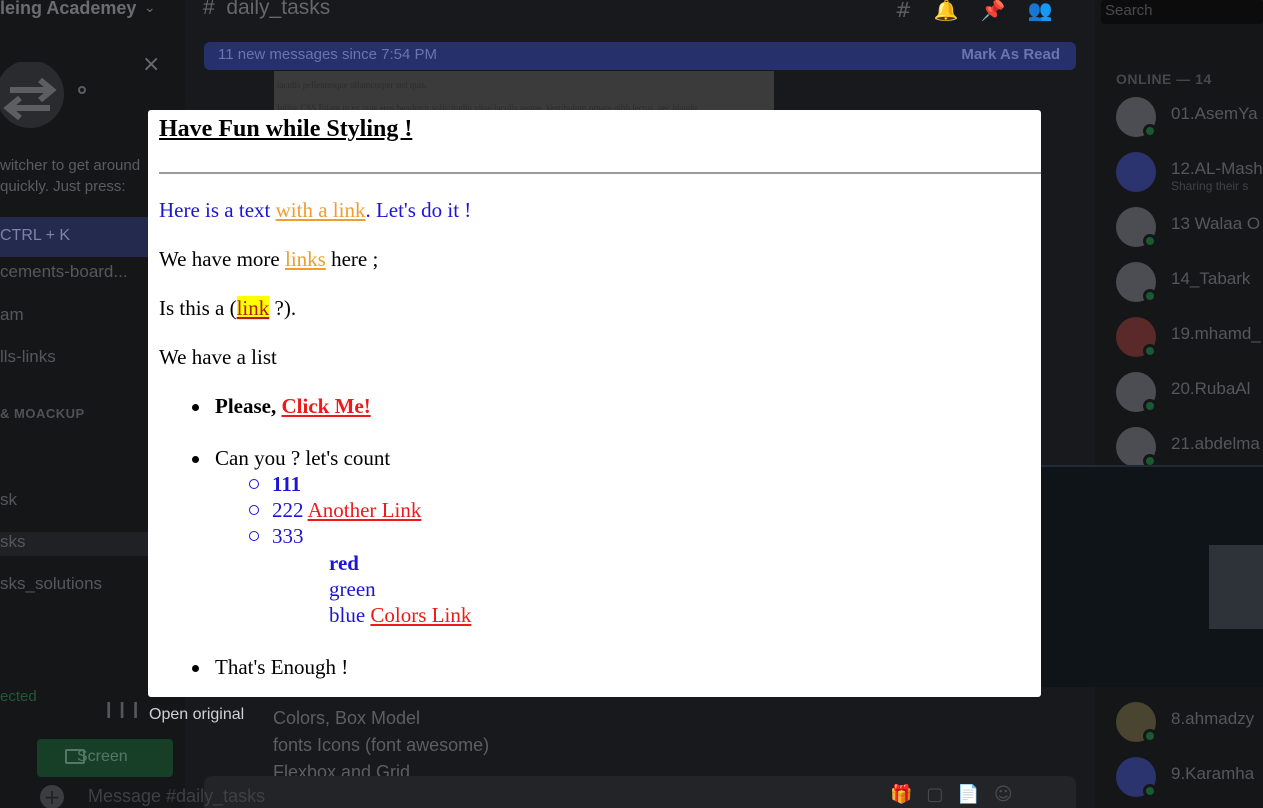 The height and width of the screenshot is (808, 1263). I want to click on switch-arrows-icon, so click(43, 95).